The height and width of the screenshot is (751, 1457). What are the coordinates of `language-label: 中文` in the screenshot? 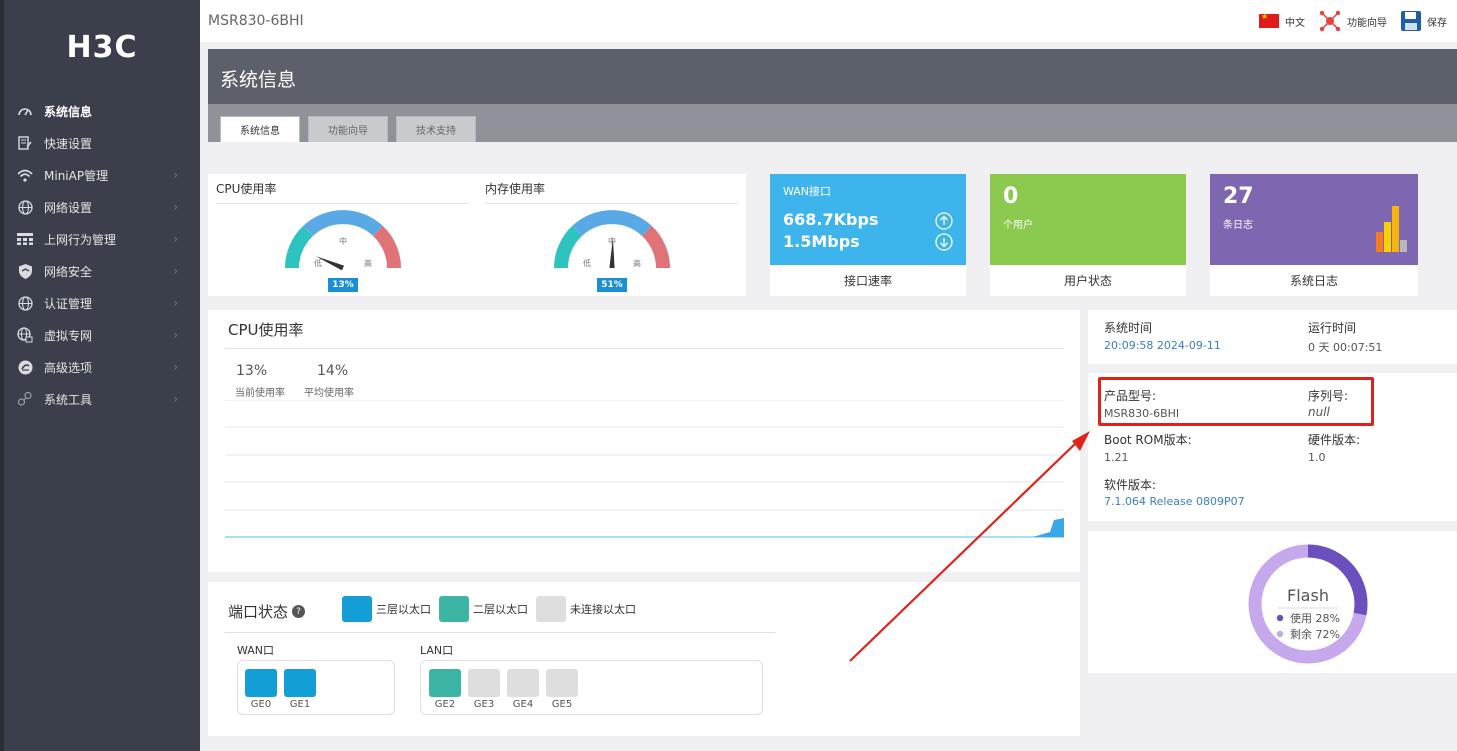 It's located at (1295, 23).